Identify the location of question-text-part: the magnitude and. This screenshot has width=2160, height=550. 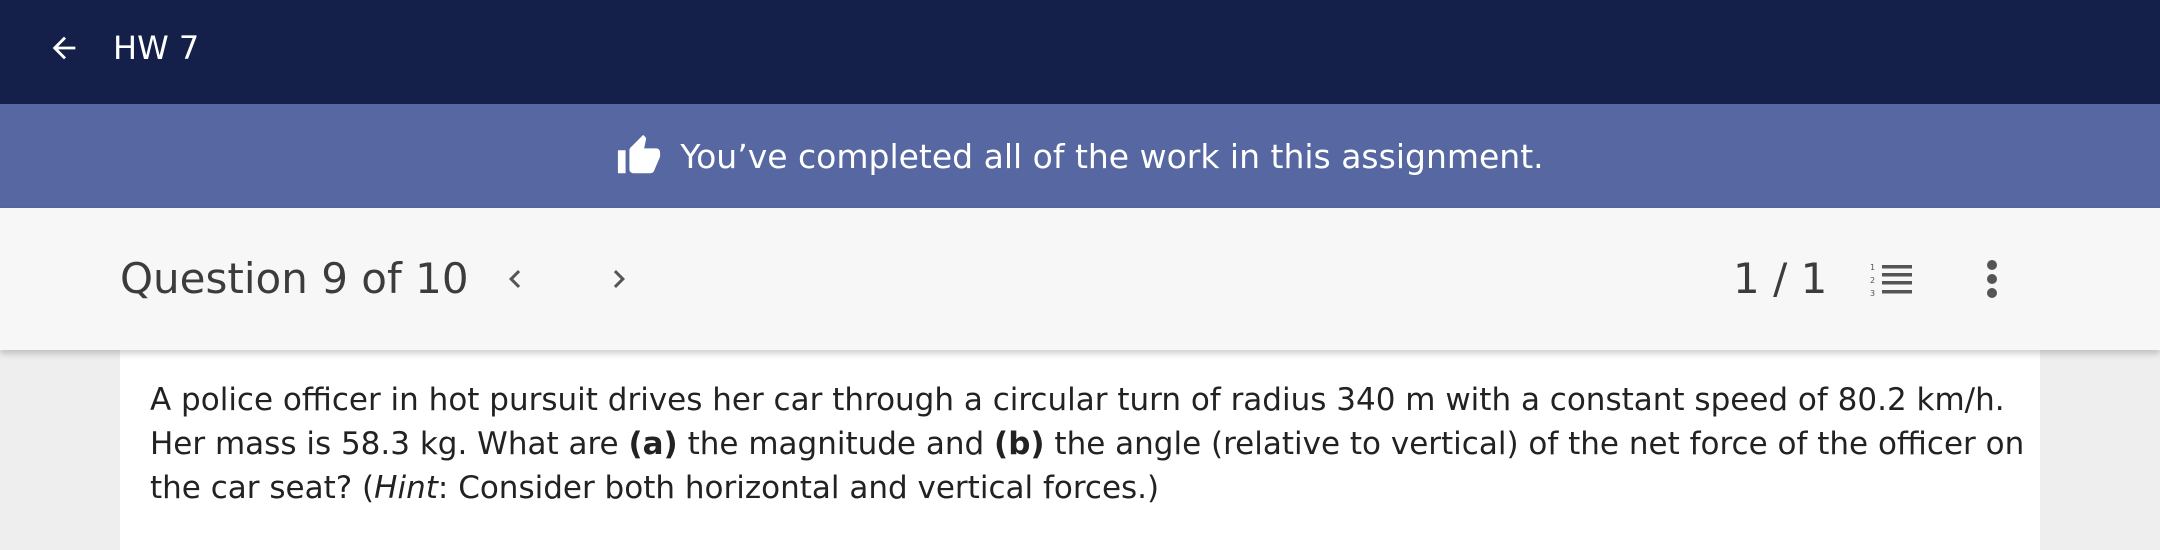
(836, 444).